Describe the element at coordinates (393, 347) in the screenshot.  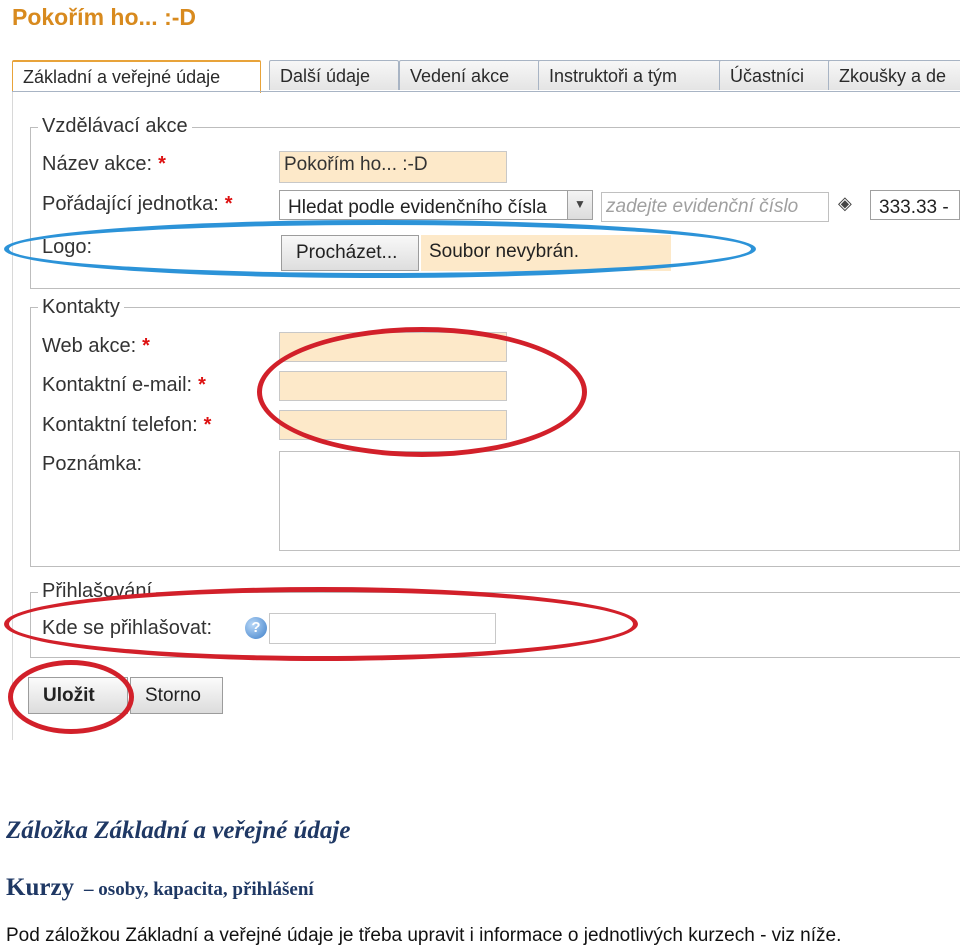
I see `web-input` at that location.